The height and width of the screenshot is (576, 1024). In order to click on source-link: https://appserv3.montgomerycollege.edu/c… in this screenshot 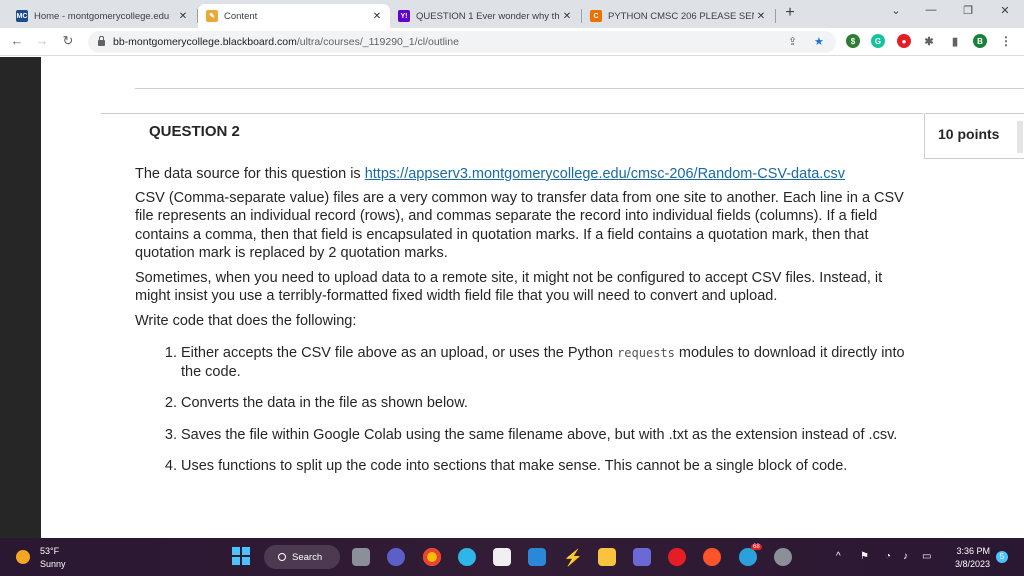, I will do `click(605, 174)`.